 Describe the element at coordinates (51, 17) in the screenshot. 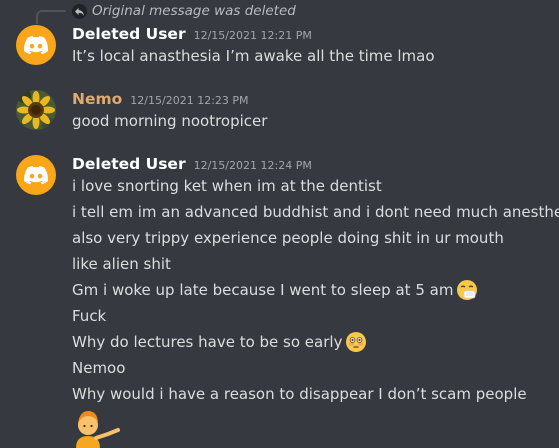

I see `reply-connector` at that location.